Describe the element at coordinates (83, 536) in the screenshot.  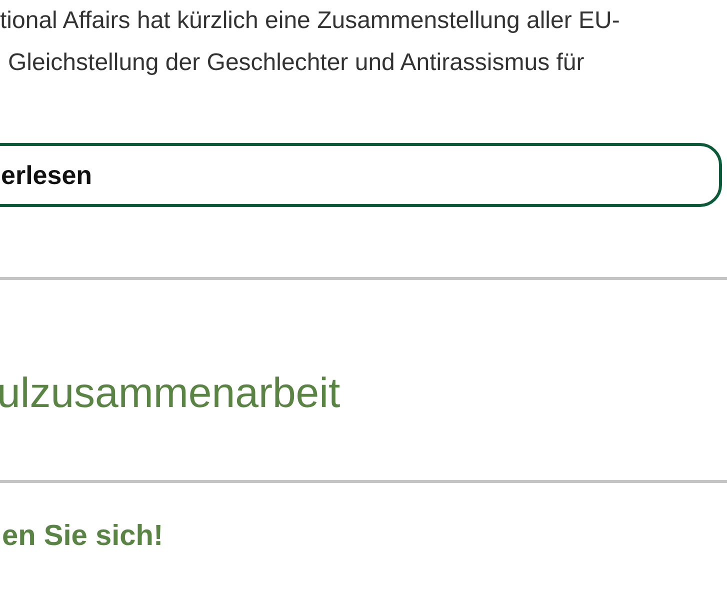
I see `subheading: en Sie sich!` at that location.